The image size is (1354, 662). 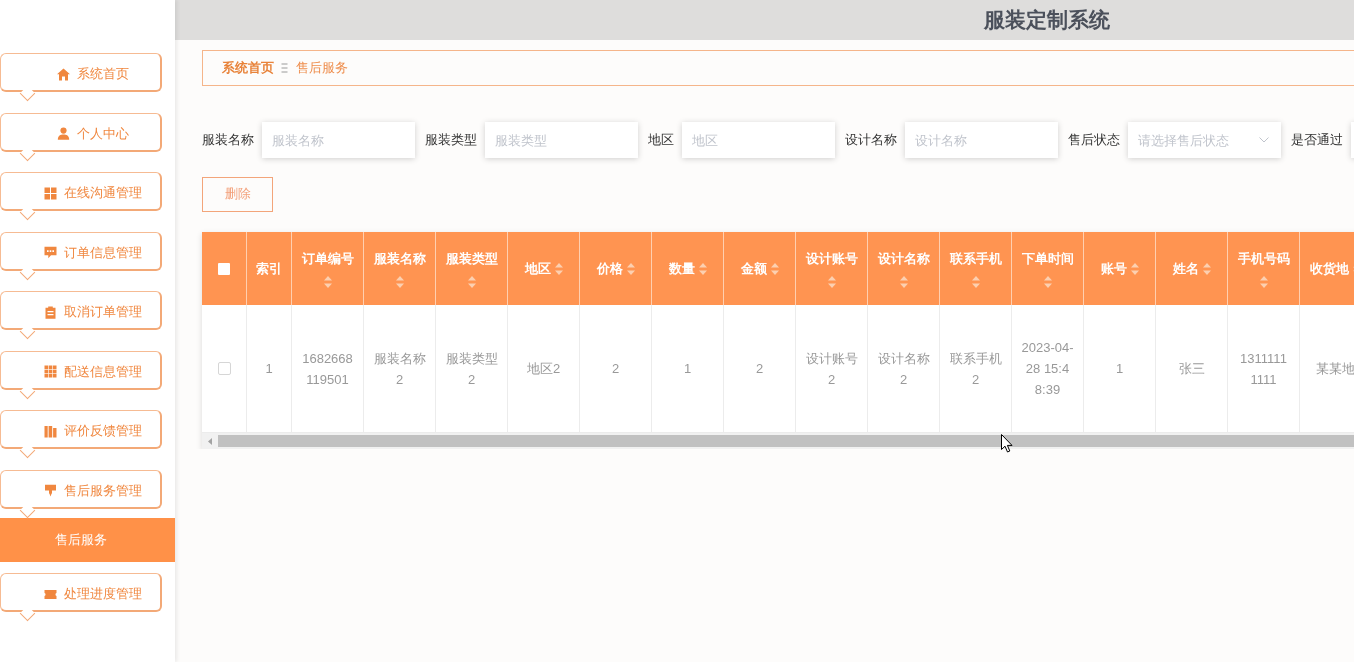 What do you see at coordinates (284, 68) in the screenshot?
I see `separator-icon` at bounding box center [284, 68].